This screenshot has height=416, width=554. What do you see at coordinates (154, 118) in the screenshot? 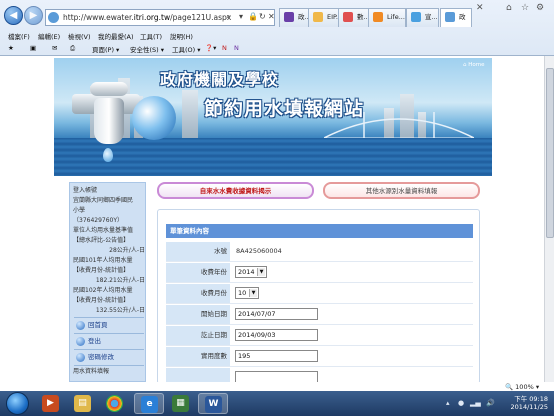
I see `globe-graphic` at bounding box center [154, 118].